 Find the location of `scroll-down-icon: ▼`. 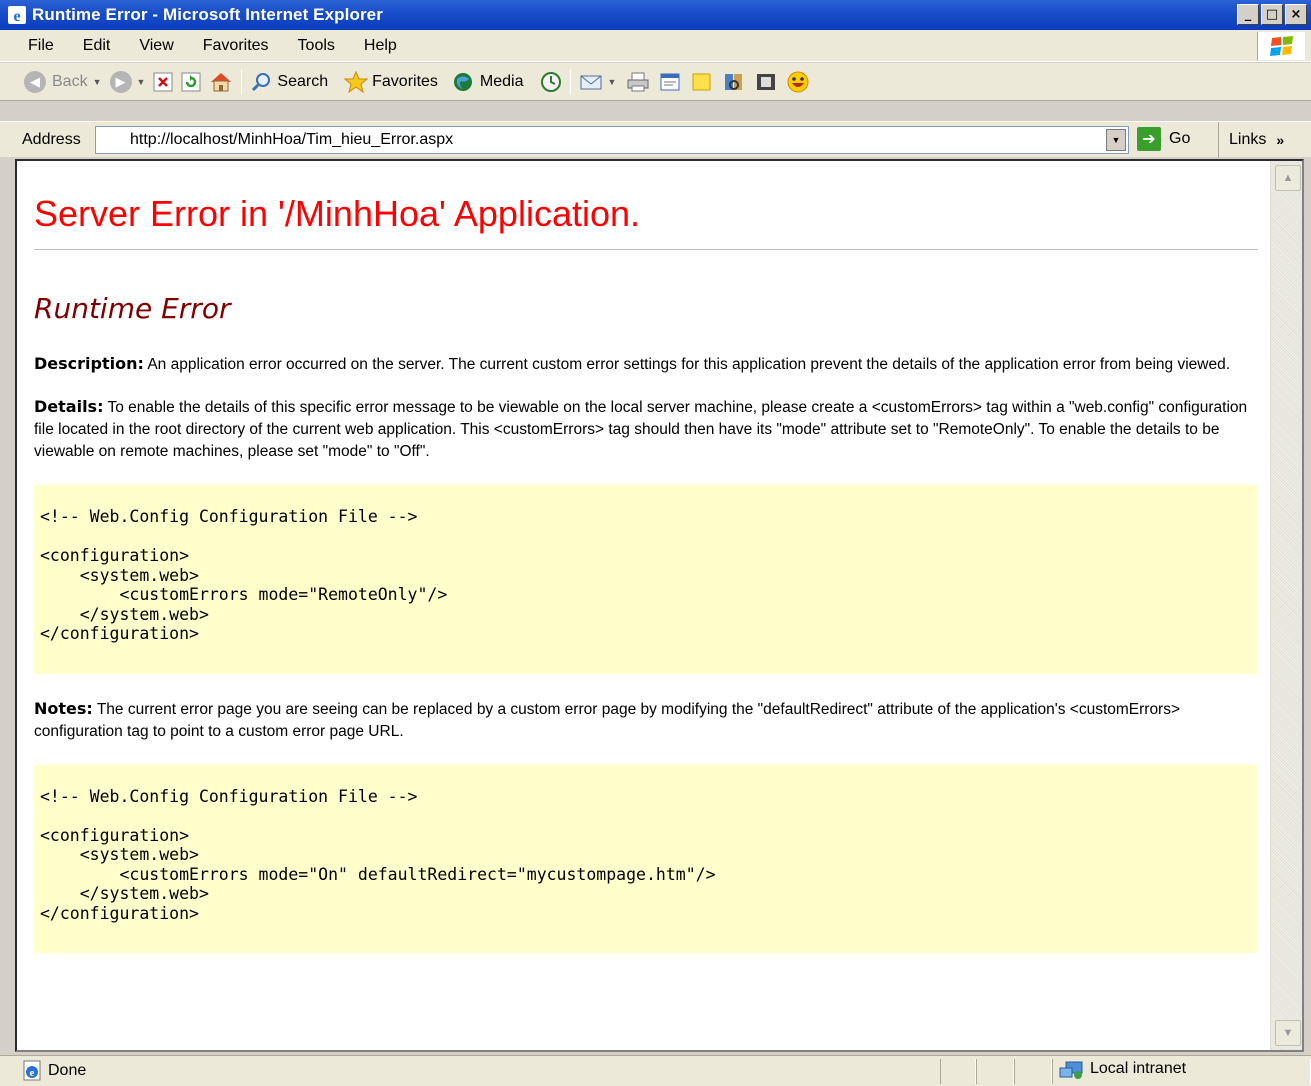

scroll-down-icon: ▼ is located at coordinates (1288, 1033).